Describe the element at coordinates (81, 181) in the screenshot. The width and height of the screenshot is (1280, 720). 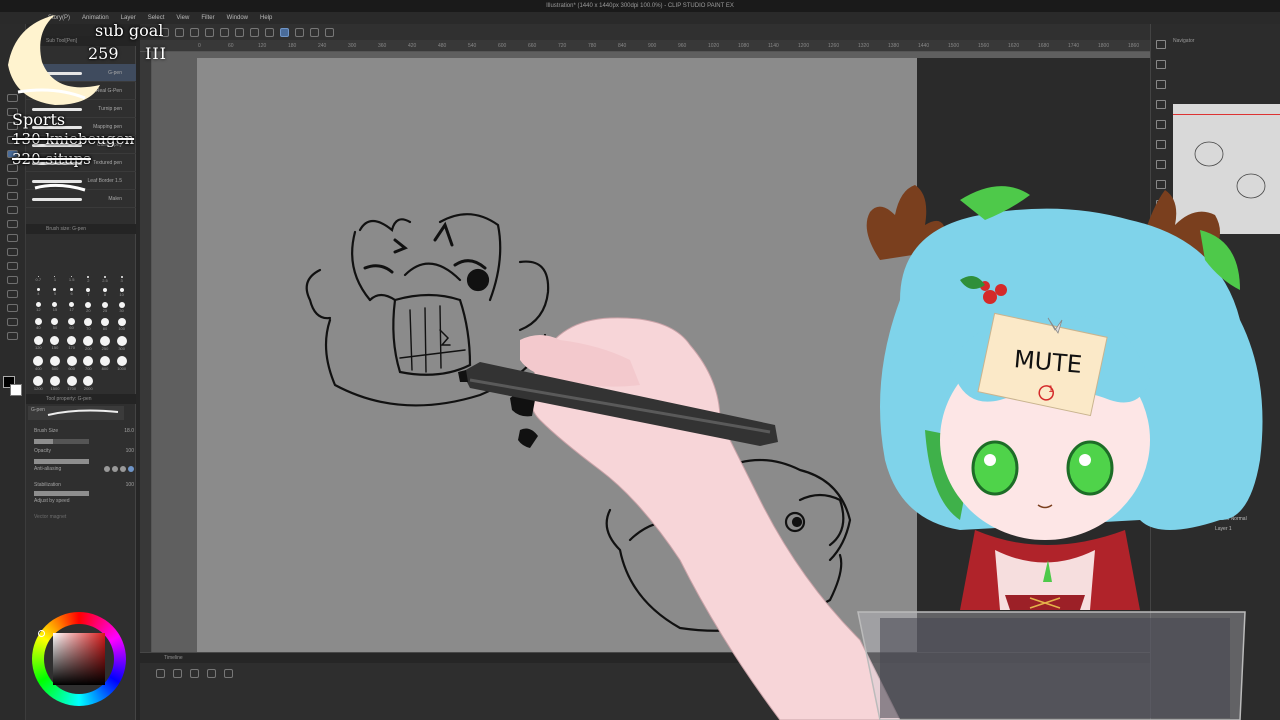
I see `brush-item-leaf-border: Leaf Border 1.5` at that location.